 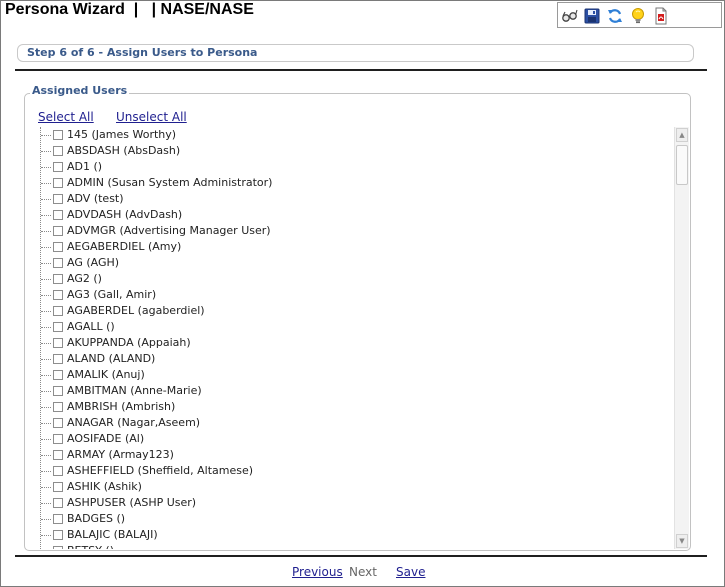 What do you see at coordinates (121, 406) in the screenshot?
I see `user-label: AMBRISH (Ambrish)` at bounding box center [121, 406].